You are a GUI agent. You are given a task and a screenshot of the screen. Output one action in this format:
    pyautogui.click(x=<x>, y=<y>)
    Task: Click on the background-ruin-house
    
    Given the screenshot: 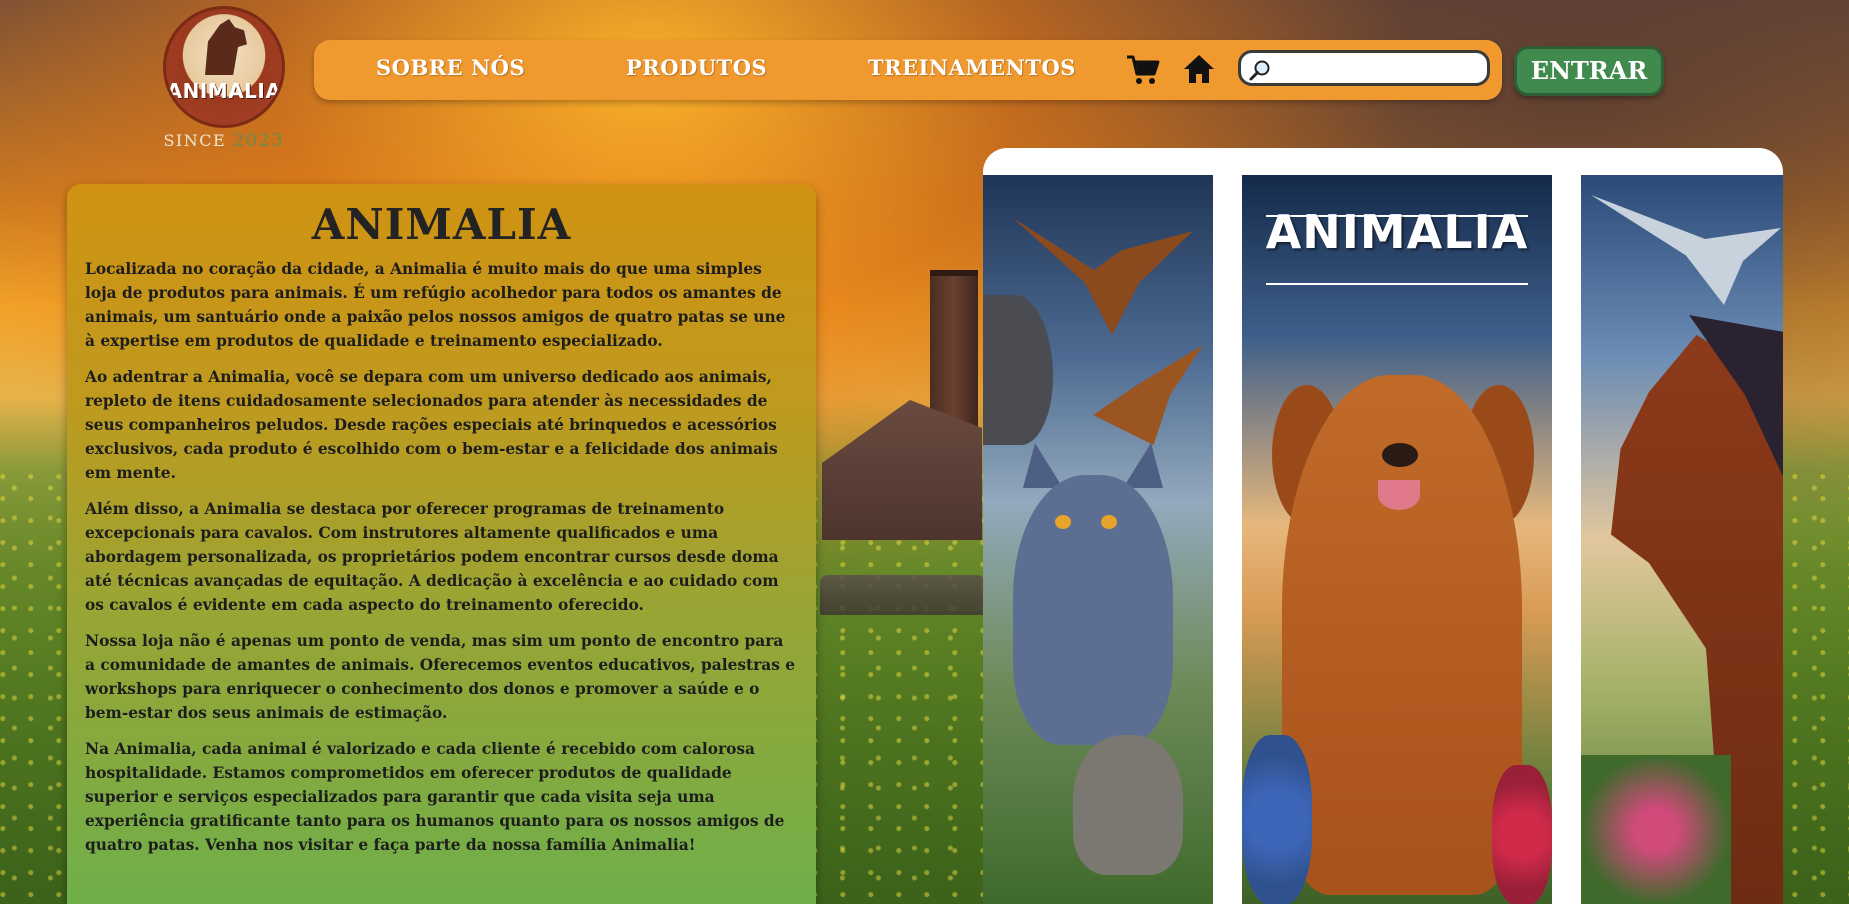 What is the action you would take?
    pyautogui.click(x=902, y=470)
    